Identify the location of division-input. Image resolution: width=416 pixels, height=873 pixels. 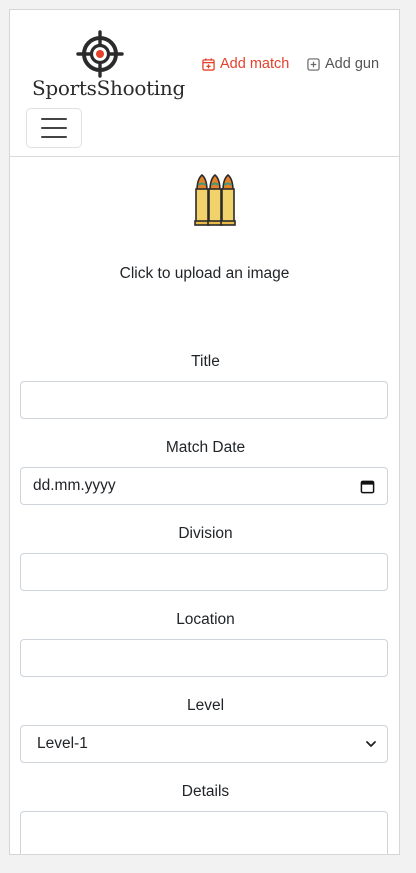
(204, 572).